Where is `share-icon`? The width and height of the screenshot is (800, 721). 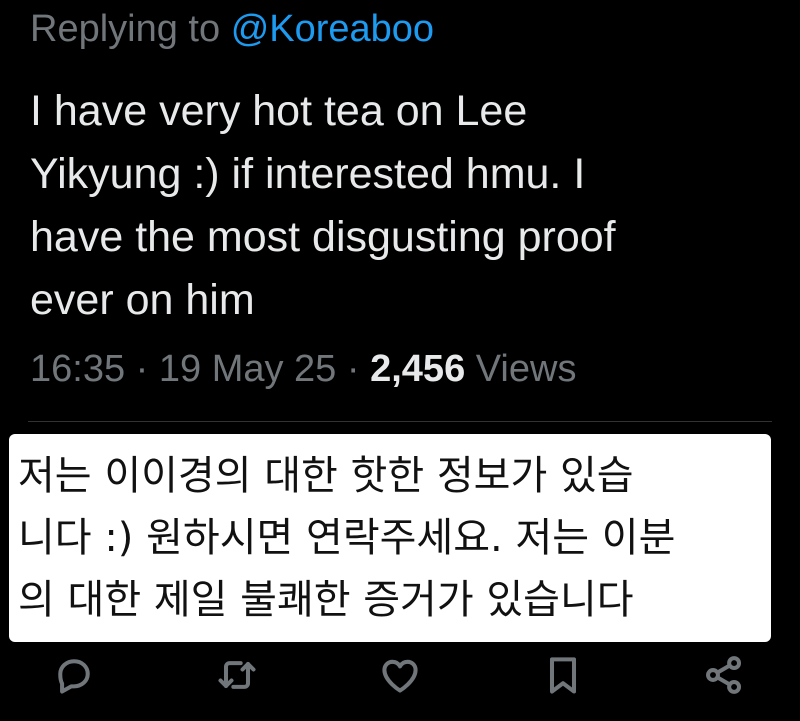 share-icon is located at coordinates (724, 675).